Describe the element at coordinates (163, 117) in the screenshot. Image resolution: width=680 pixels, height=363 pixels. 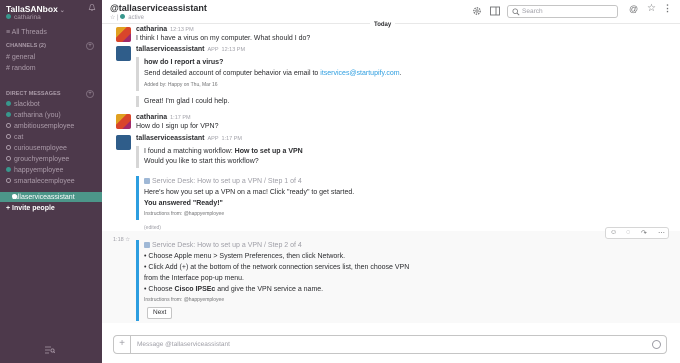
I see `message-author: catharina 1:17 PM` at that location.